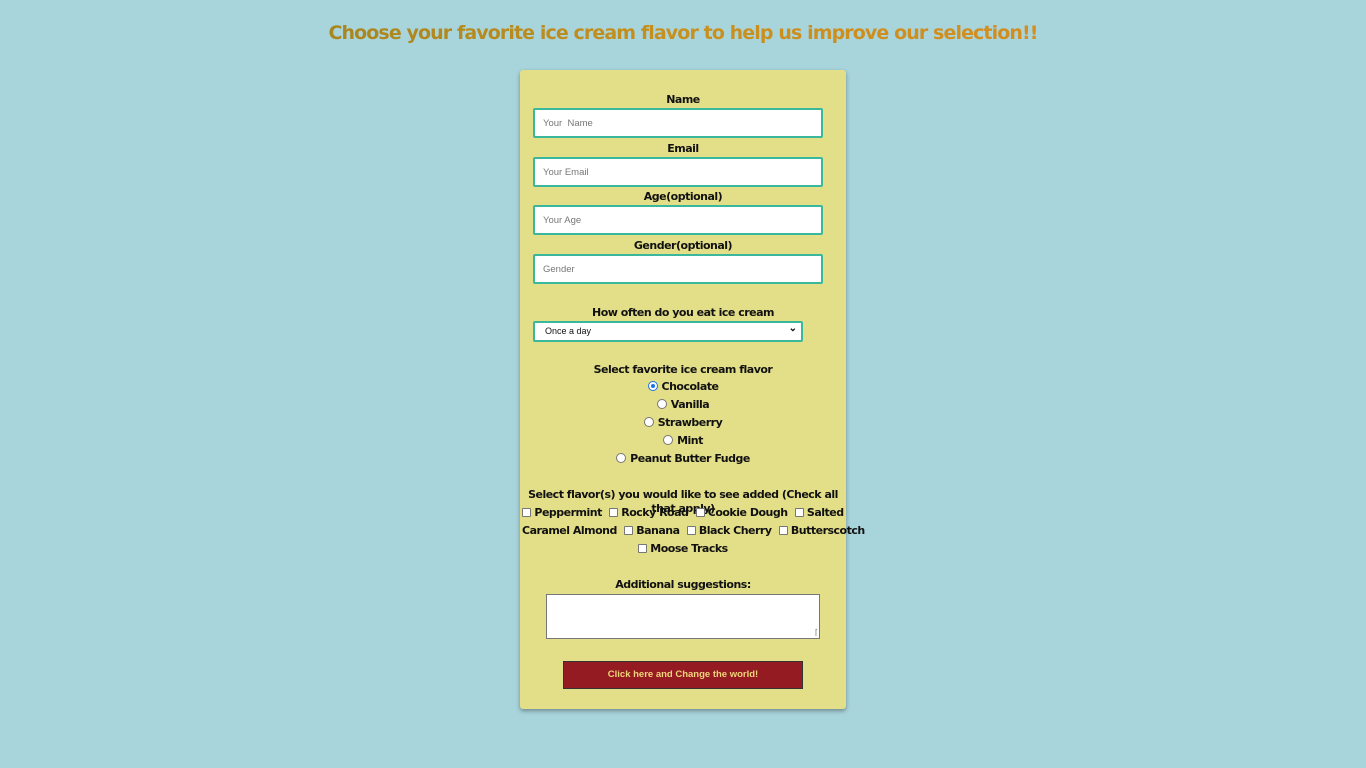  I want to click on added-option-salted-caramel-almond: Salted, so click(819, 512).